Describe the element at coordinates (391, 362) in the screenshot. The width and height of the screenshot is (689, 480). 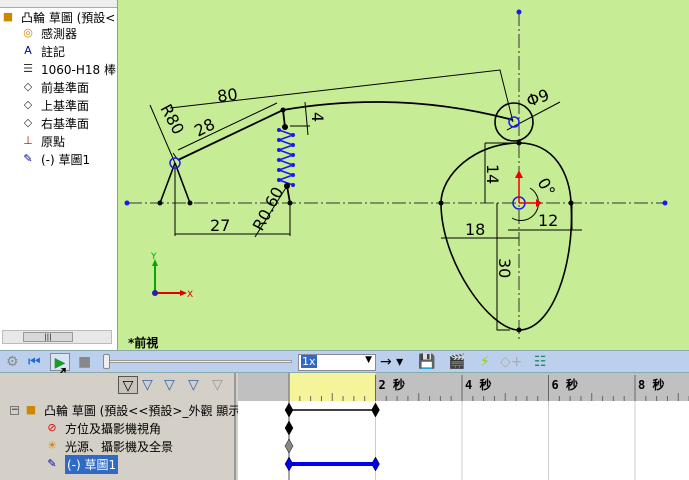
I see `playback-mode-dropdown: → ▾` at that location.